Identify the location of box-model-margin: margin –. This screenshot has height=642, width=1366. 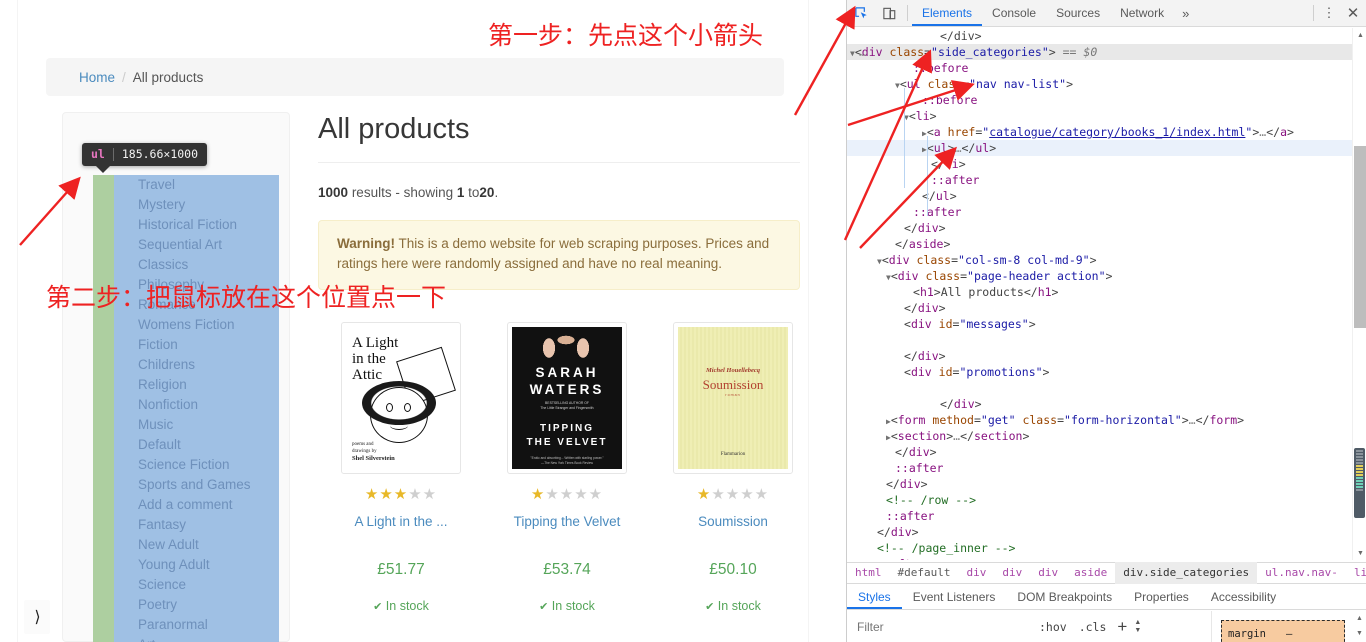
(1283, 631).